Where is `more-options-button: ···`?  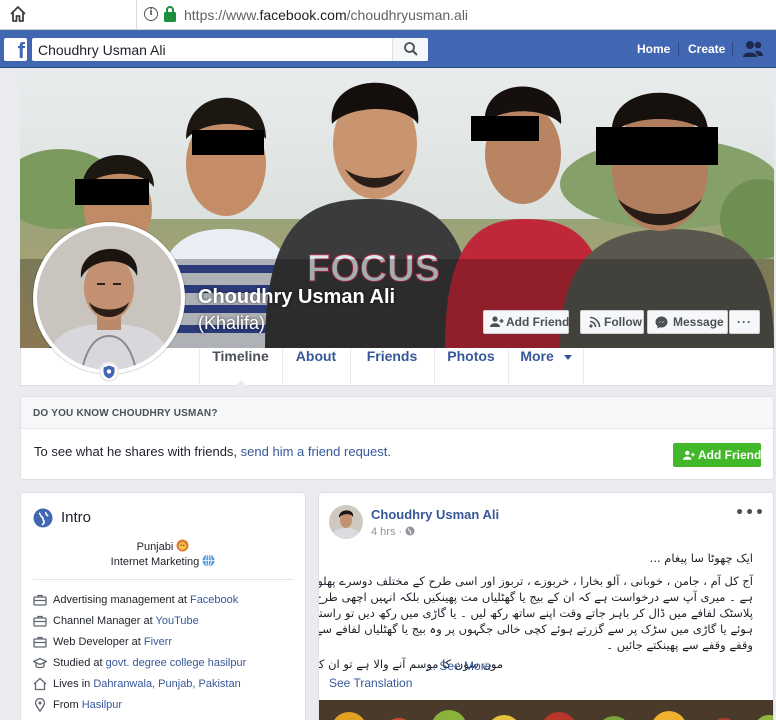
more-options-button: ··· is located at coordinates (744, 322).